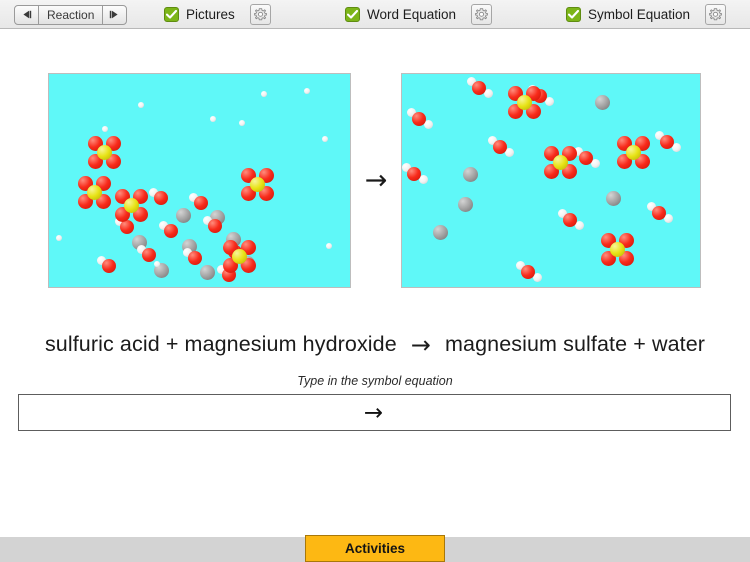 The image size is (750, 562). What do you see at coordinates (482, 14) in the screenshot?
I see `word-equation-settings-button` at bounding box center [482, 14].